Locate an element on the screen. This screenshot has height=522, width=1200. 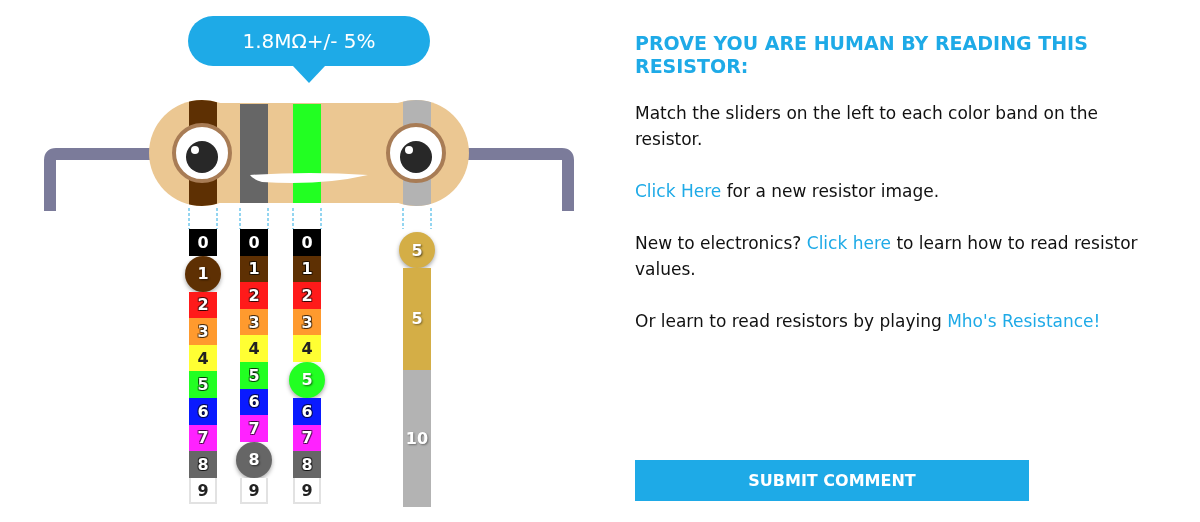
heading: PROVE YOU ARE HUMAN BY READING THIS RESISTOR: is located at coordinates (862, 55).